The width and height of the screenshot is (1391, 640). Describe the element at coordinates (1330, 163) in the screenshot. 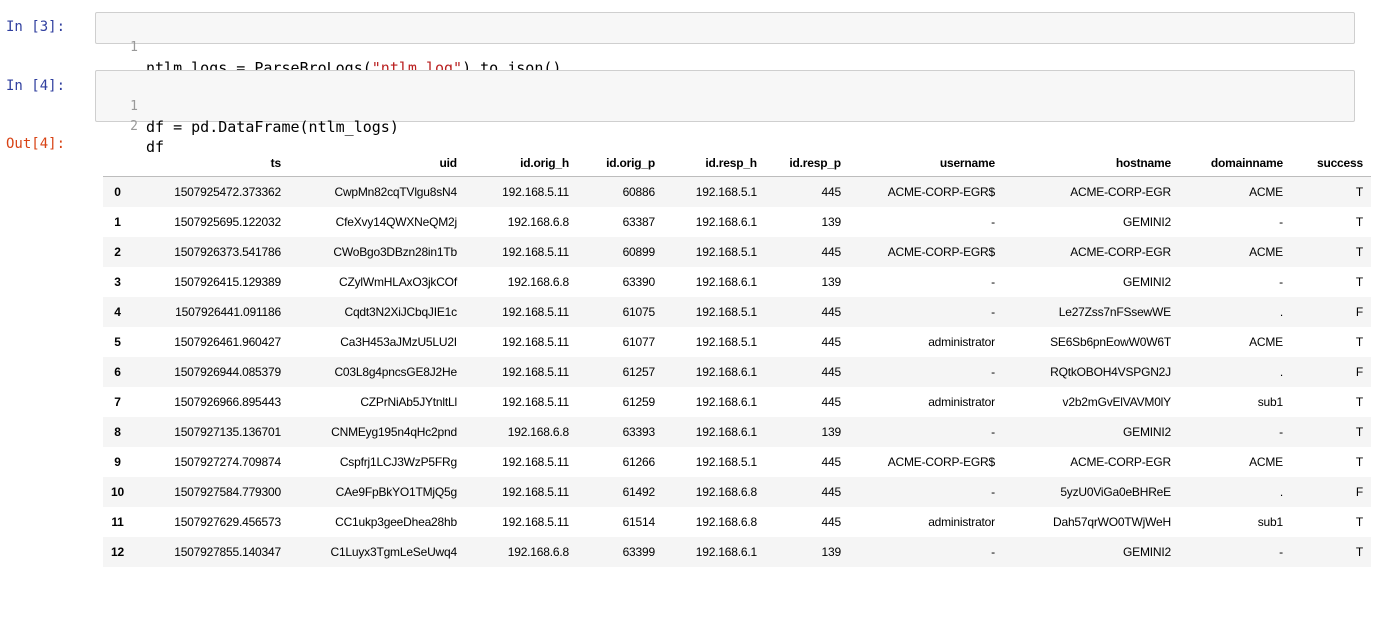

I see `column-header: success` at that location.